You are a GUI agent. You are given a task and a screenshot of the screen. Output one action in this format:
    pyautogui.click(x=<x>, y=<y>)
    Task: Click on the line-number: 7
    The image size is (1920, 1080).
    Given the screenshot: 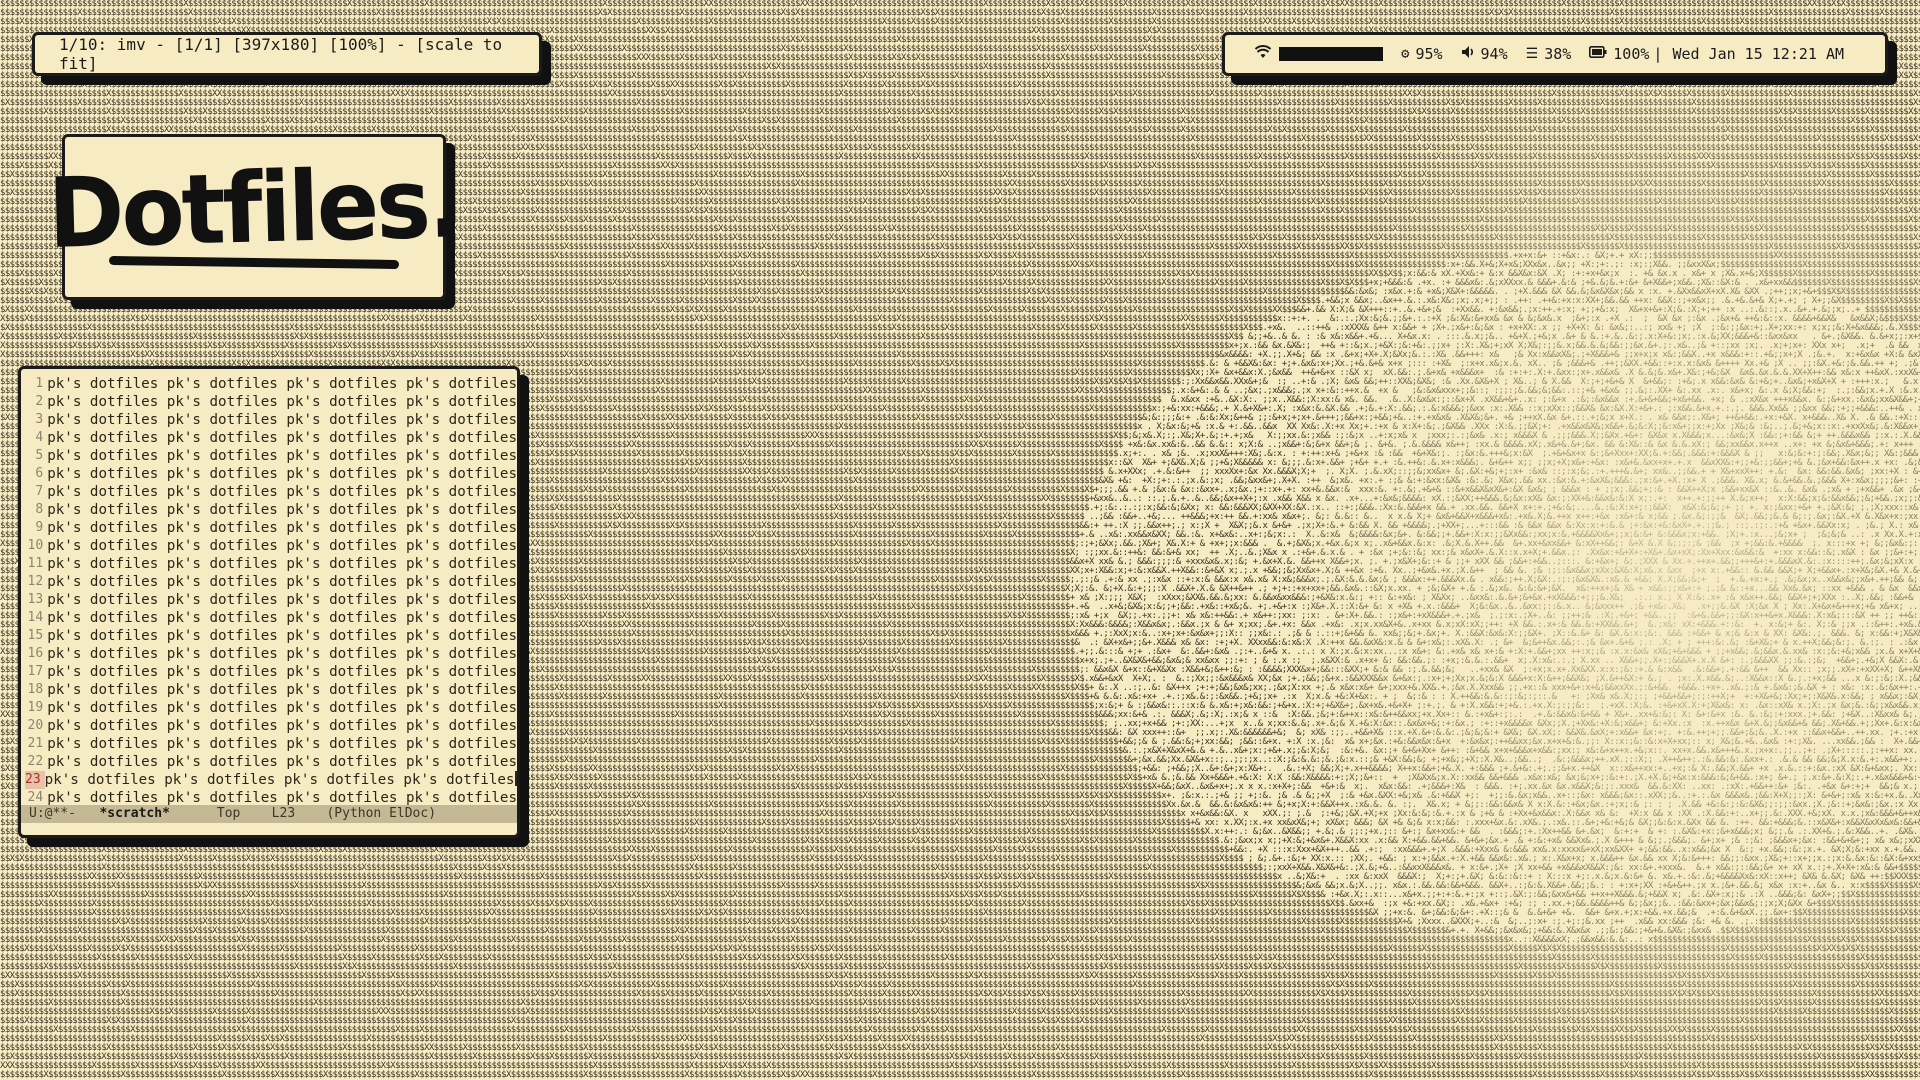 What is the action you would take?
    pyautogui.click(x=39, y=491)
    